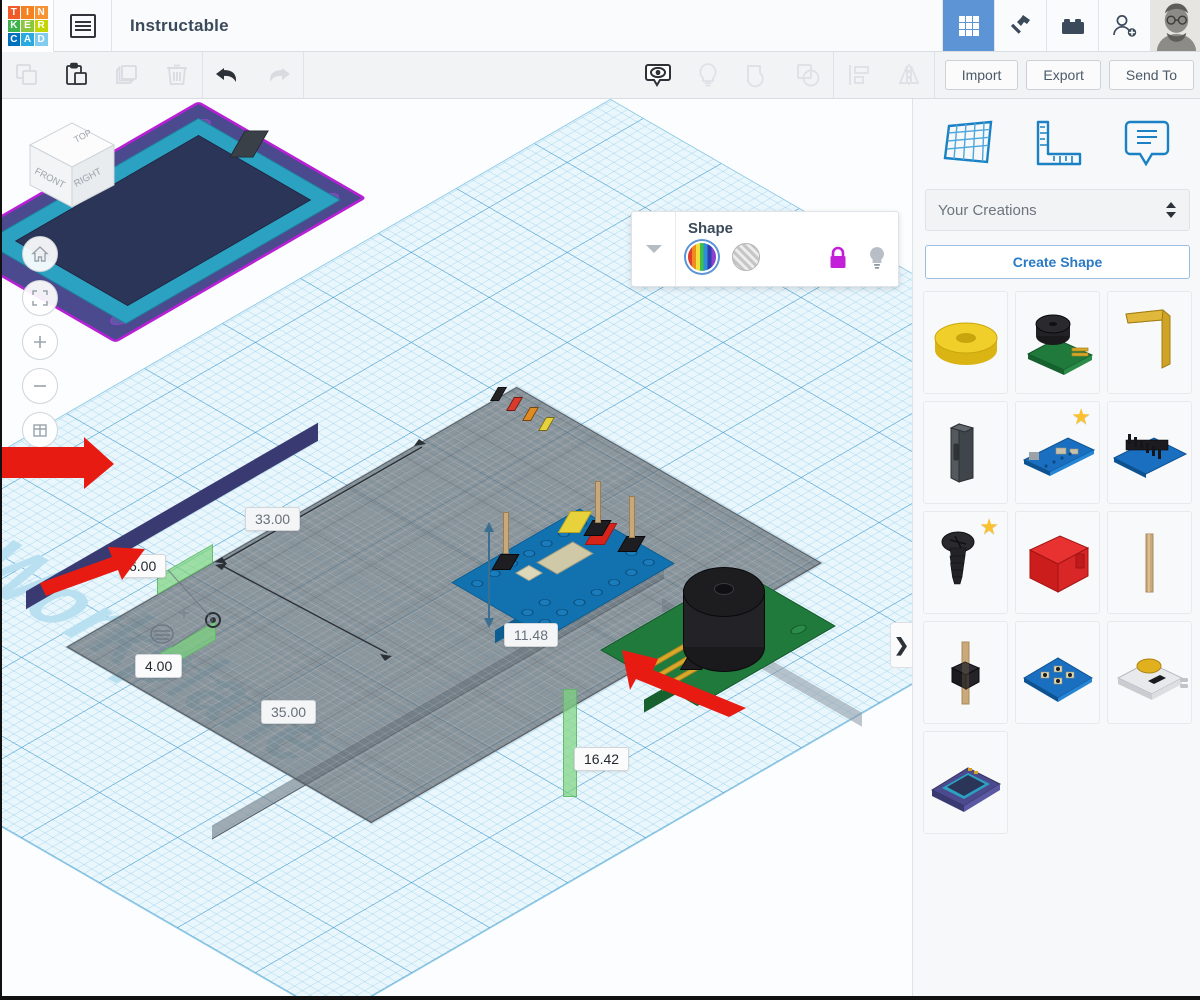 The image size is (1200, 1000). I want to click on redo-button, so click(278, 75).